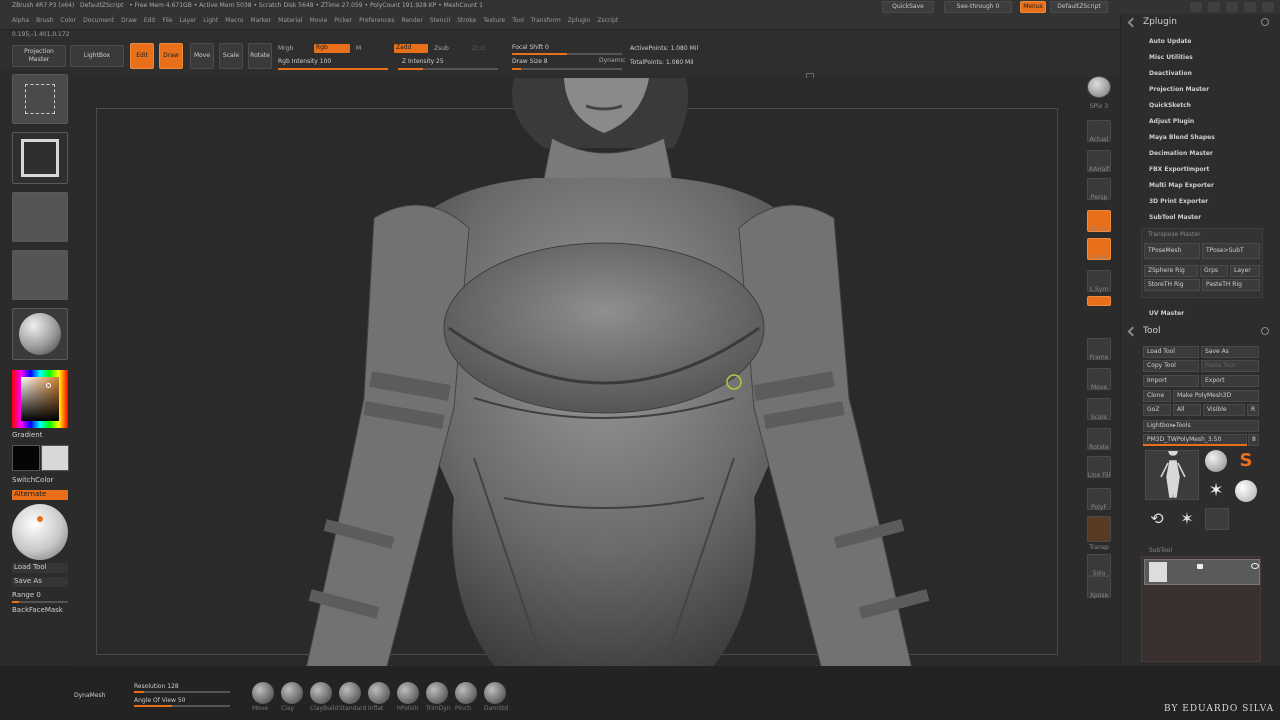  What do you see at coordinates (1231, 251) in the screenshot?
I see `tpose-subt-button: TPose>SubT` at bounding box center [1231, 251].